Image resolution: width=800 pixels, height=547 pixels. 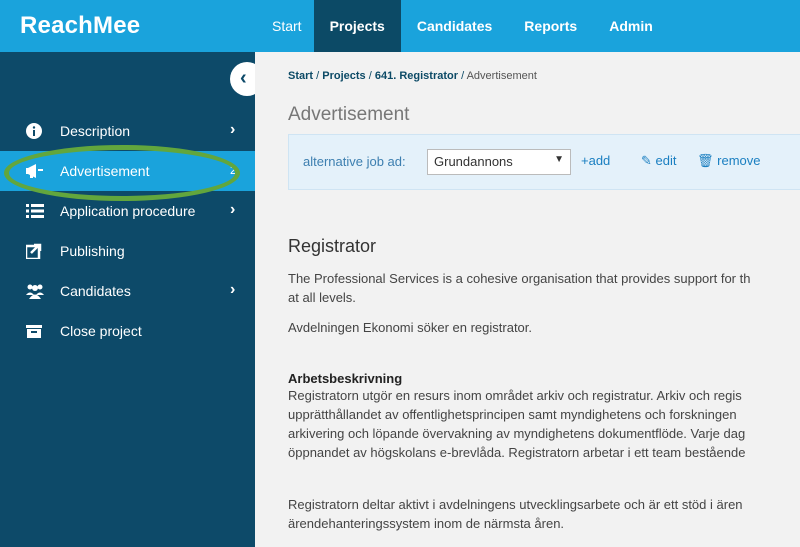 What do you see at coordinates (646, 160) in the screenshot?
I see `edit-icon: ✎` at bounding box center [646, 160].